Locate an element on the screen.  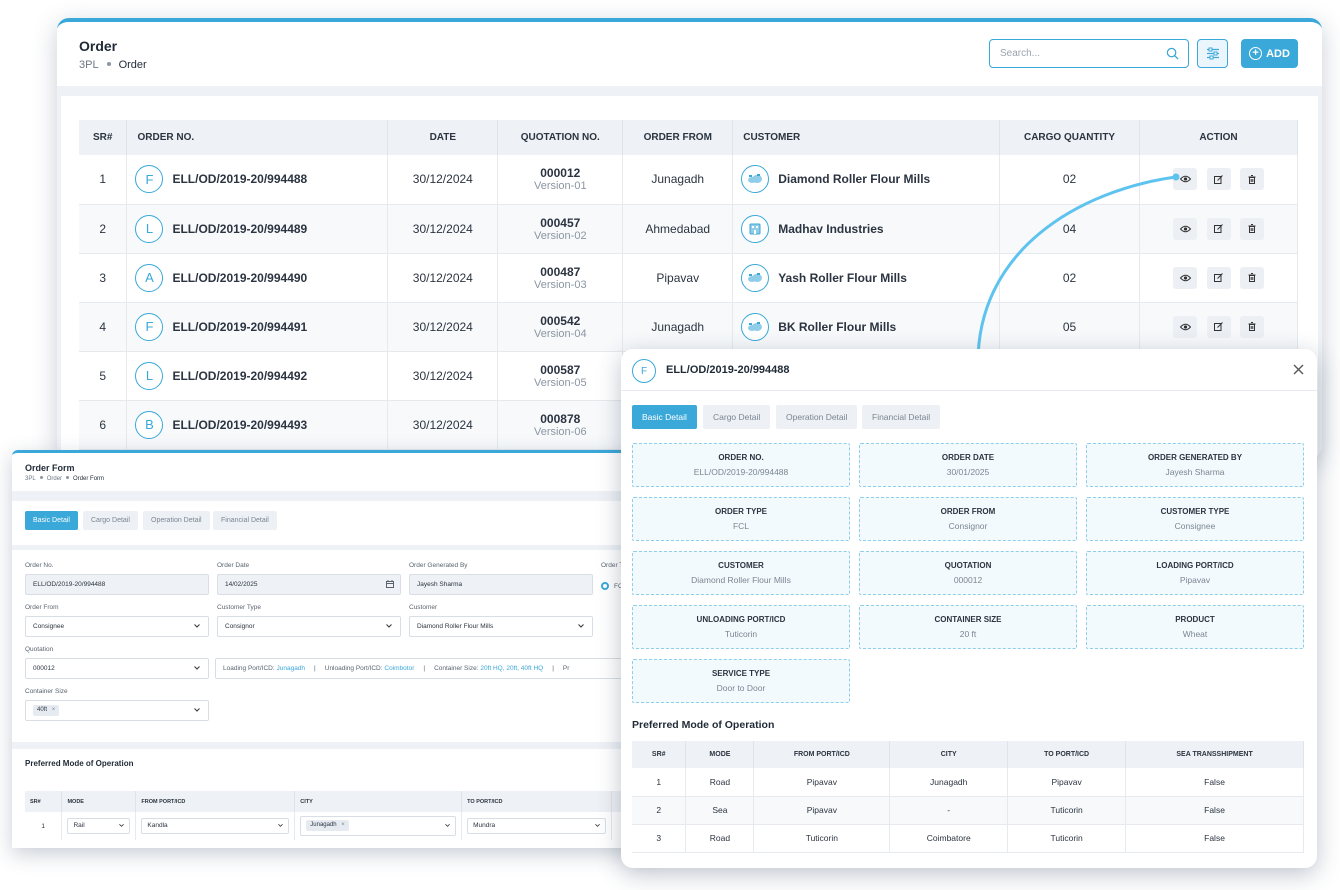
generated-by-field: Jayesh Sharma is located at coordinates (501, 584).